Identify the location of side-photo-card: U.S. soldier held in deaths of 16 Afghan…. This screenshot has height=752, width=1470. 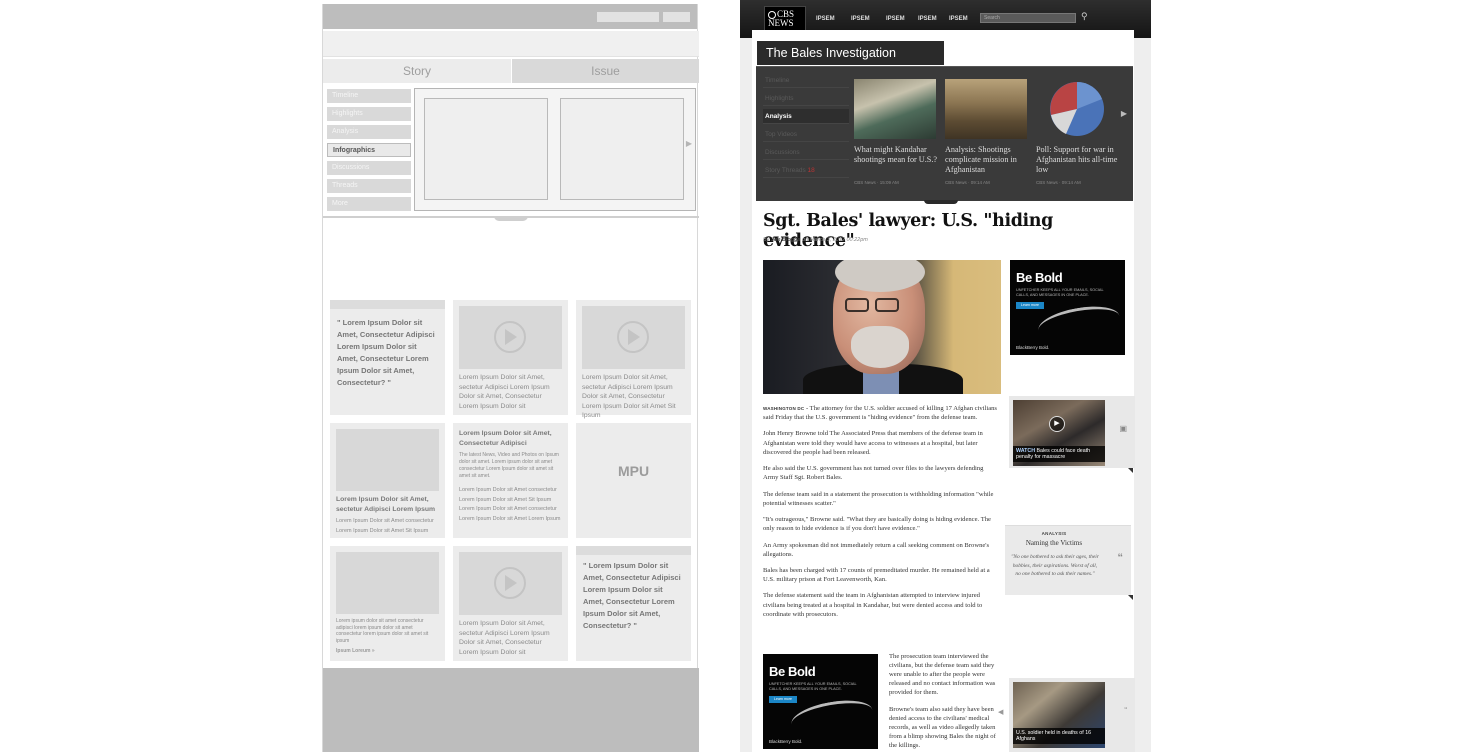
(1072, 715).